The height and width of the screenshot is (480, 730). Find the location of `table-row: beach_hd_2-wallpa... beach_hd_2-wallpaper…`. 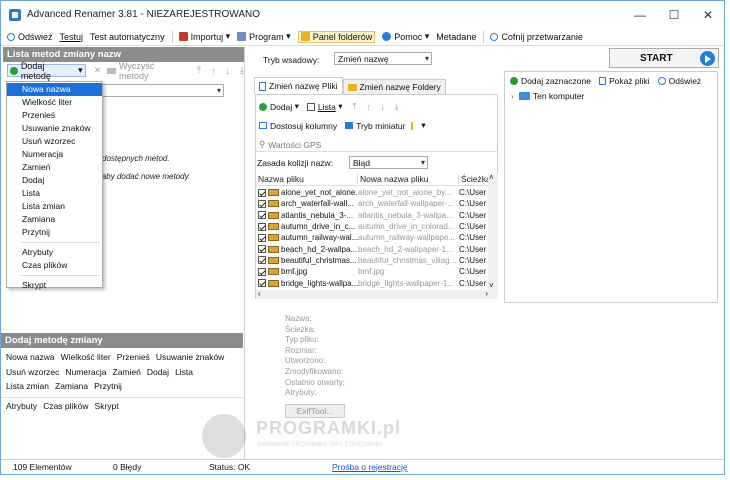

table-row: beach_hd_2-wallpa... beach_hd_2-wallpaper… is located at coordinates (377, 248).